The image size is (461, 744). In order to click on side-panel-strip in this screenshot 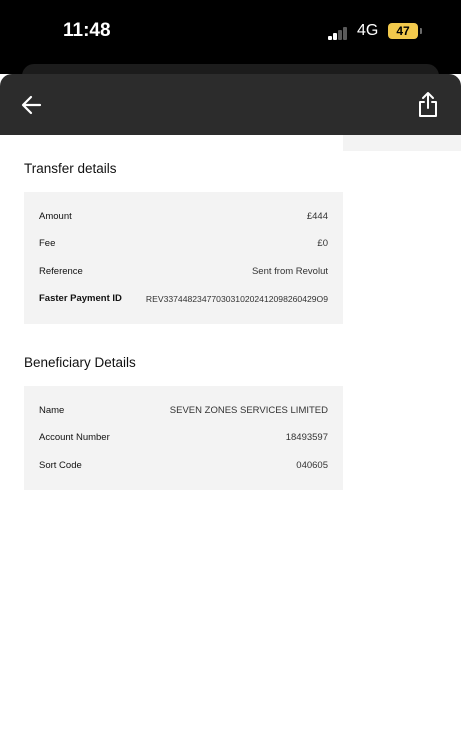, I will do `click(402, 143)`.